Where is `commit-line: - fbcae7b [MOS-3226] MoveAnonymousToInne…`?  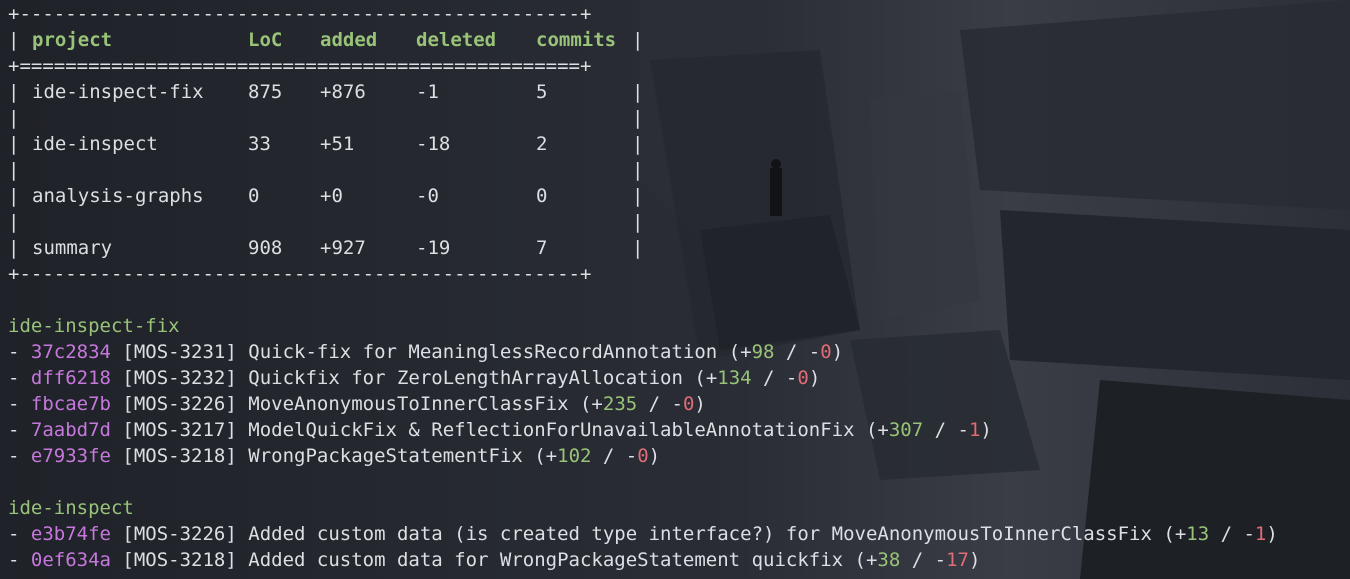 commit-line: - fbcae7b [MOS-3226] MoveAnonymousToInne… is located at coordinates (357, 404).